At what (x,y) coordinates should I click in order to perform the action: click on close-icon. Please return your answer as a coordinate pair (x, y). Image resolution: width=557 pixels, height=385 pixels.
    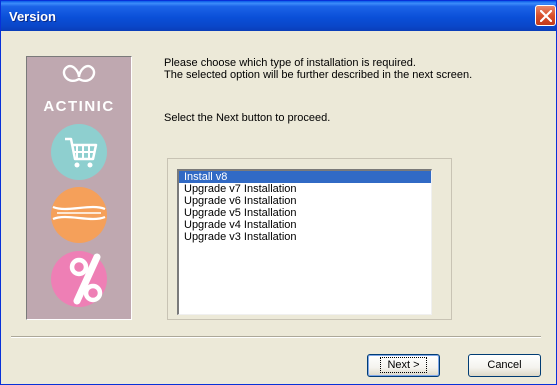
    Looking at the image, I should click on (546, 16).